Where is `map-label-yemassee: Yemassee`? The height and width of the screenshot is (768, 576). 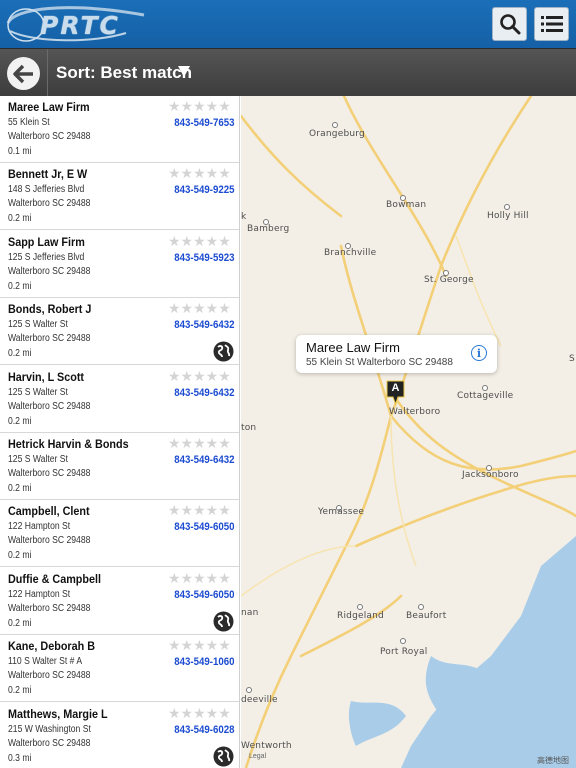 map-label-yemassee: Yemassee is located at coordinates (341, 512).